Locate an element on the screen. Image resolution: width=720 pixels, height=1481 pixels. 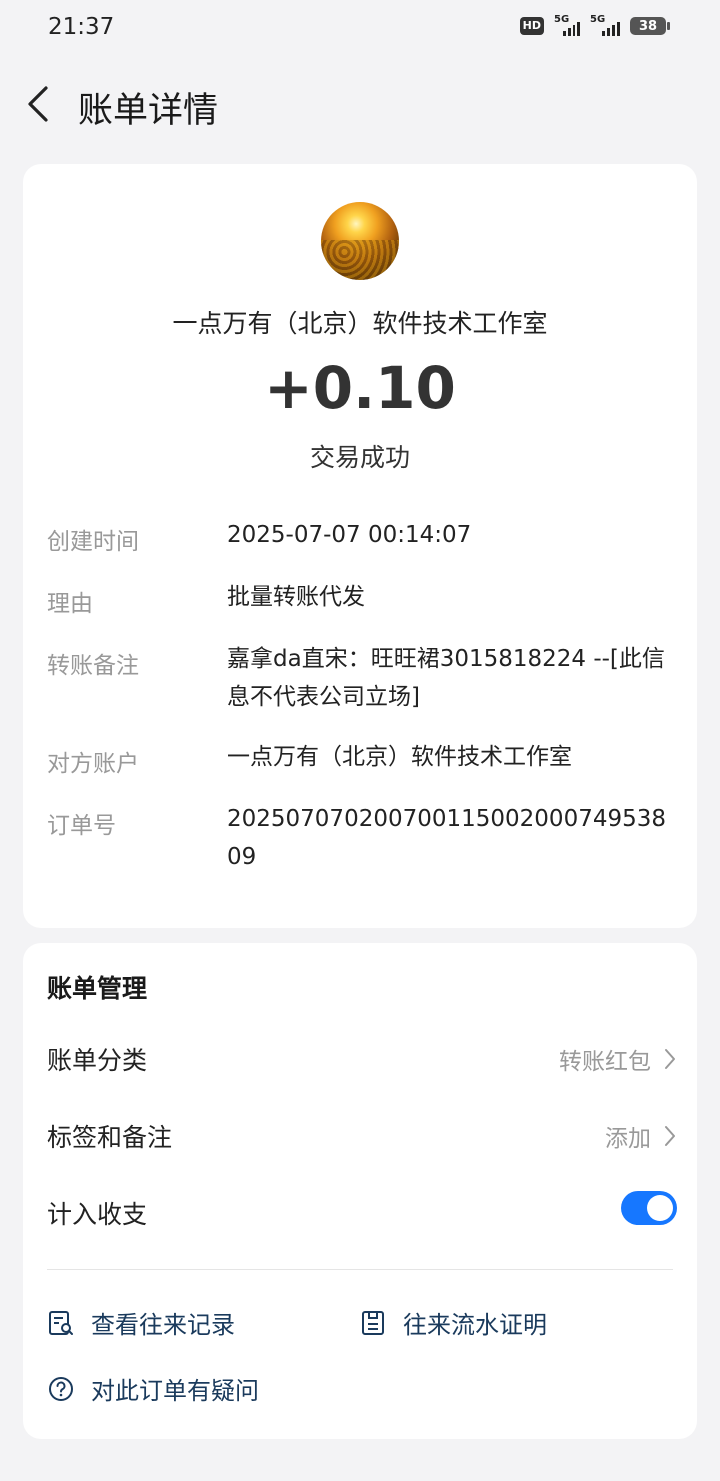
bill-category-value: 转账红包 is located at coordinates (605, 1062).